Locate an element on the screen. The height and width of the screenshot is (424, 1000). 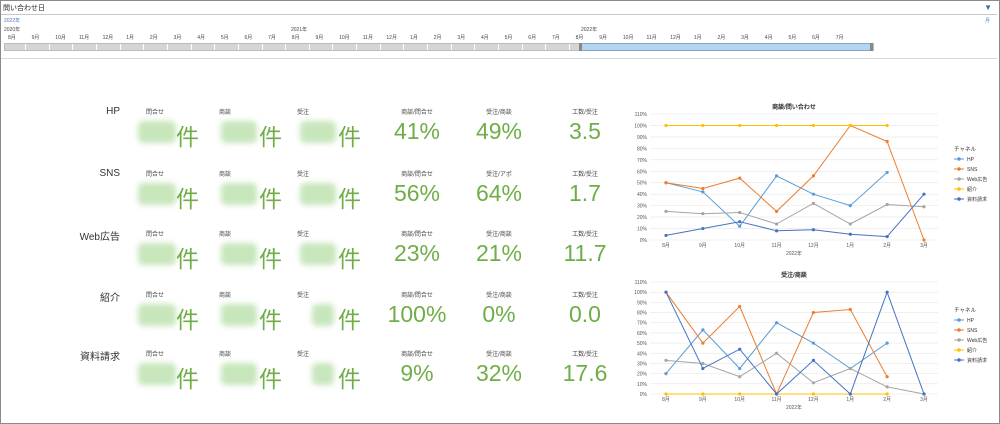
metric-header: 商談/問合せ is located at coordinates (417, 235).